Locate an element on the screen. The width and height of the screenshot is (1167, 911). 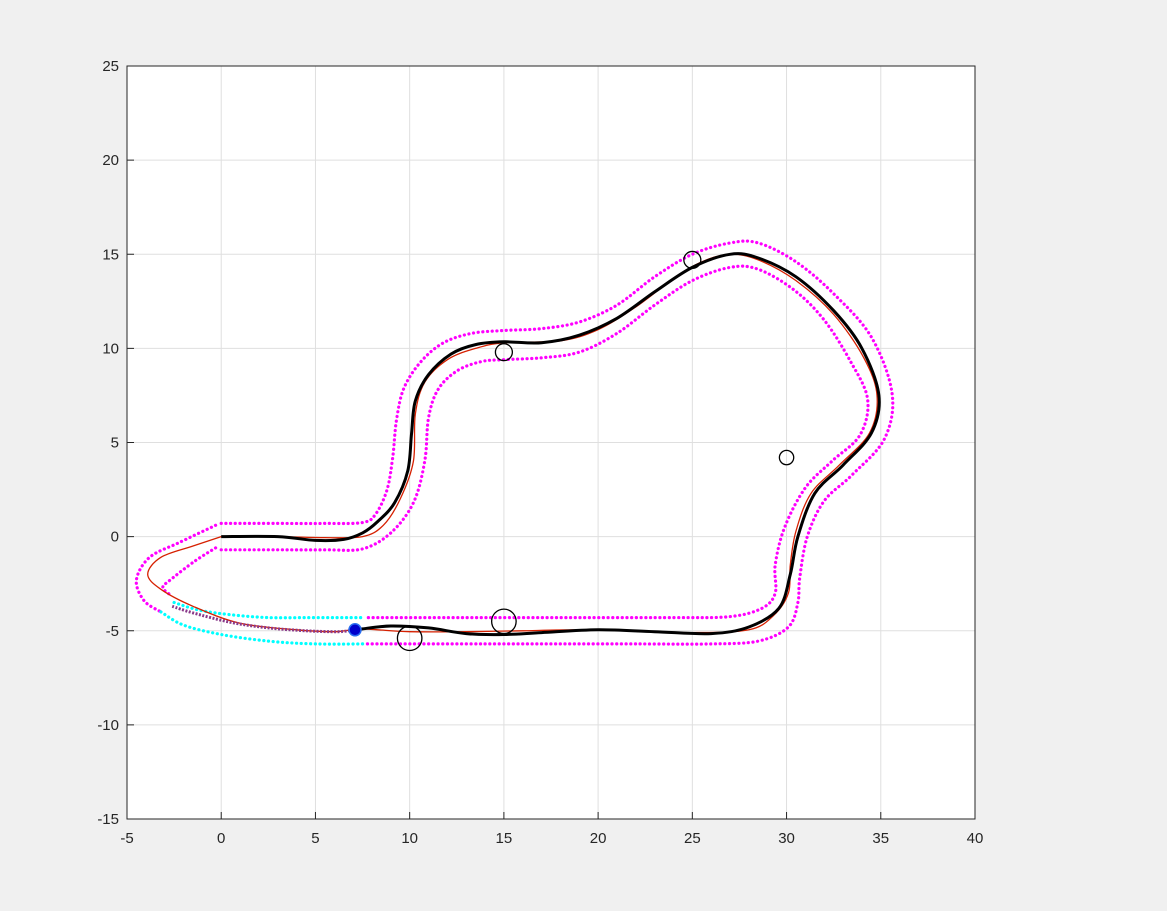
y-tick-label: 25 is located at coordinates (110, 66).